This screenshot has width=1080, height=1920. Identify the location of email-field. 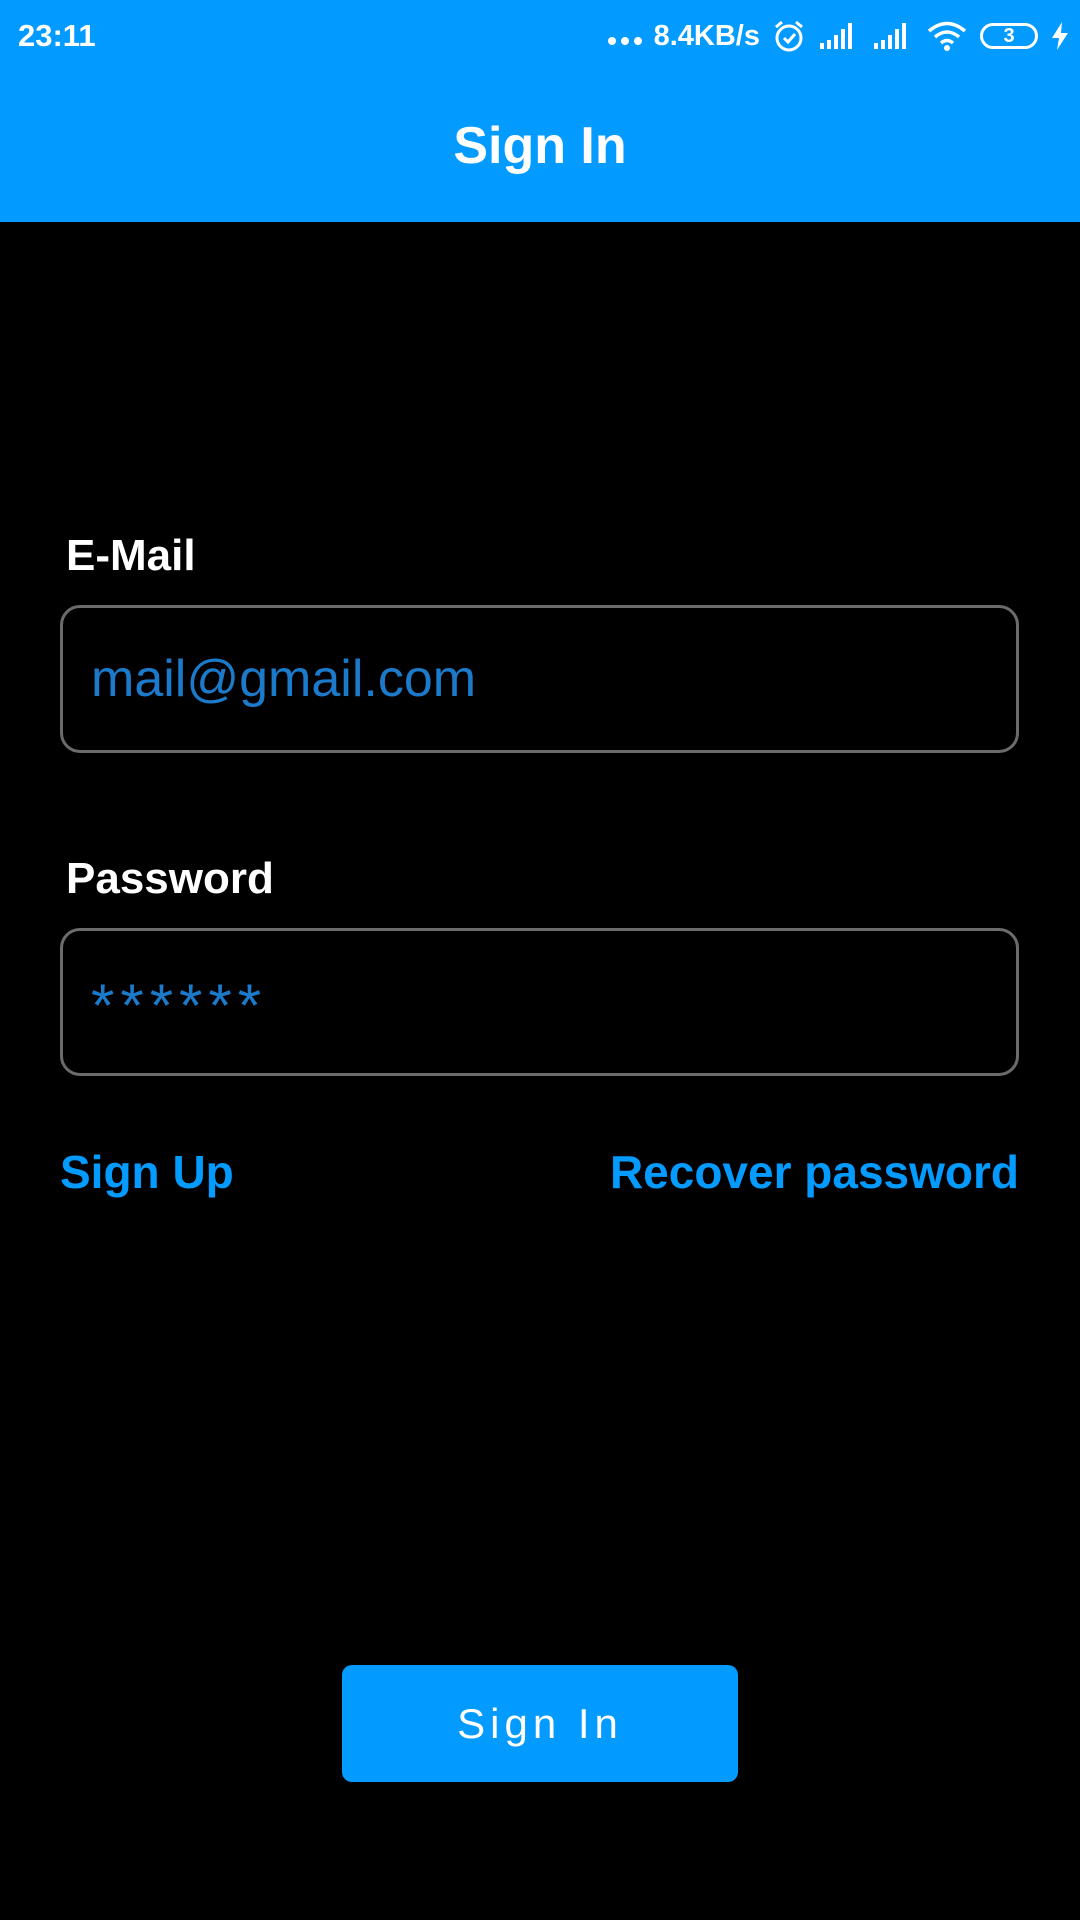
(539, 679).